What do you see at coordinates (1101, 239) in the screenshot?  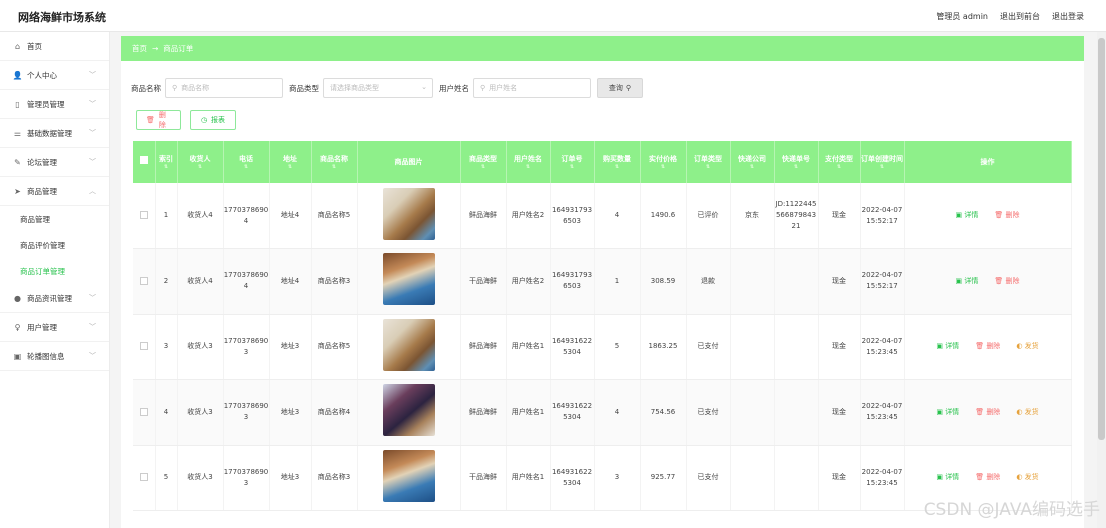 I see `scrollbar-thumb` at bounding box center [1101, 239].